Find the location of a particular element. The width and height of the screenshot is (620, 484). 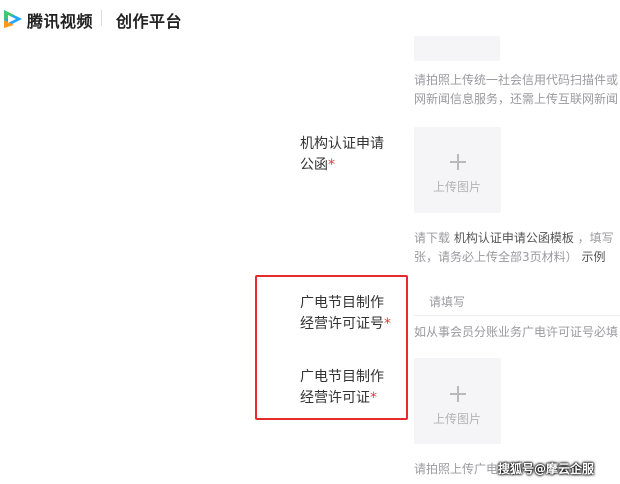

org-letter-label: 机构认证申请 公函* is located at coordinates (342, 155).